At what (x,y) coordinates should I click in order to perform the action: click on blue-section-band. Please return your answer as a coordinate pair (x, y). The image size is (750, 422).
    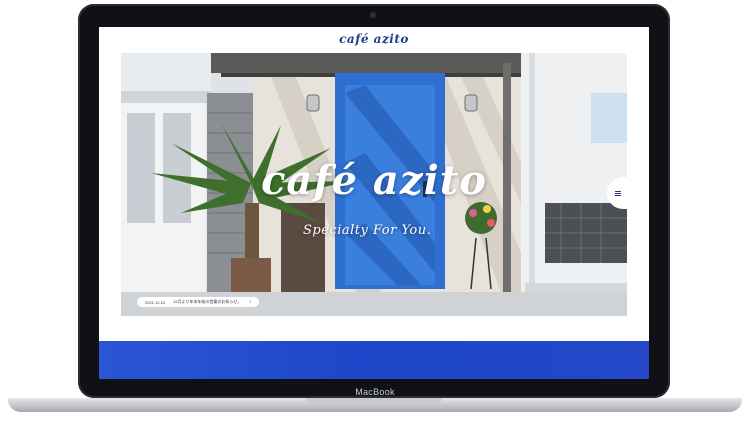
    Looking at the image, I should click on (374, 360).